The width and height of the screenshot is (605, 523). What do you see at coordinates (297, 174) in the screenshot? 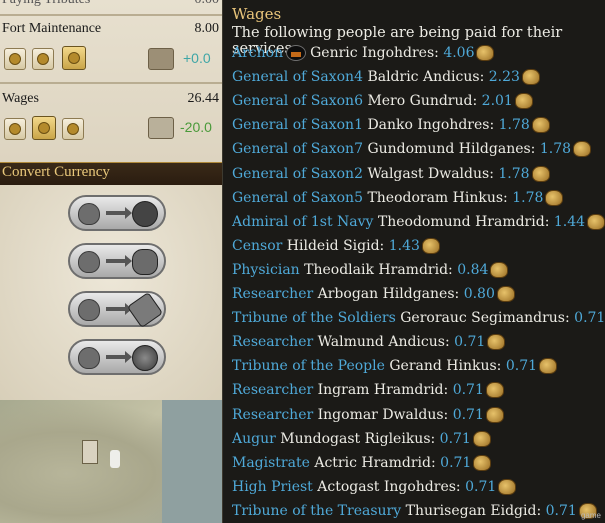
I see `entry-role: General of Saxon2` at bounding box center [297, 174].